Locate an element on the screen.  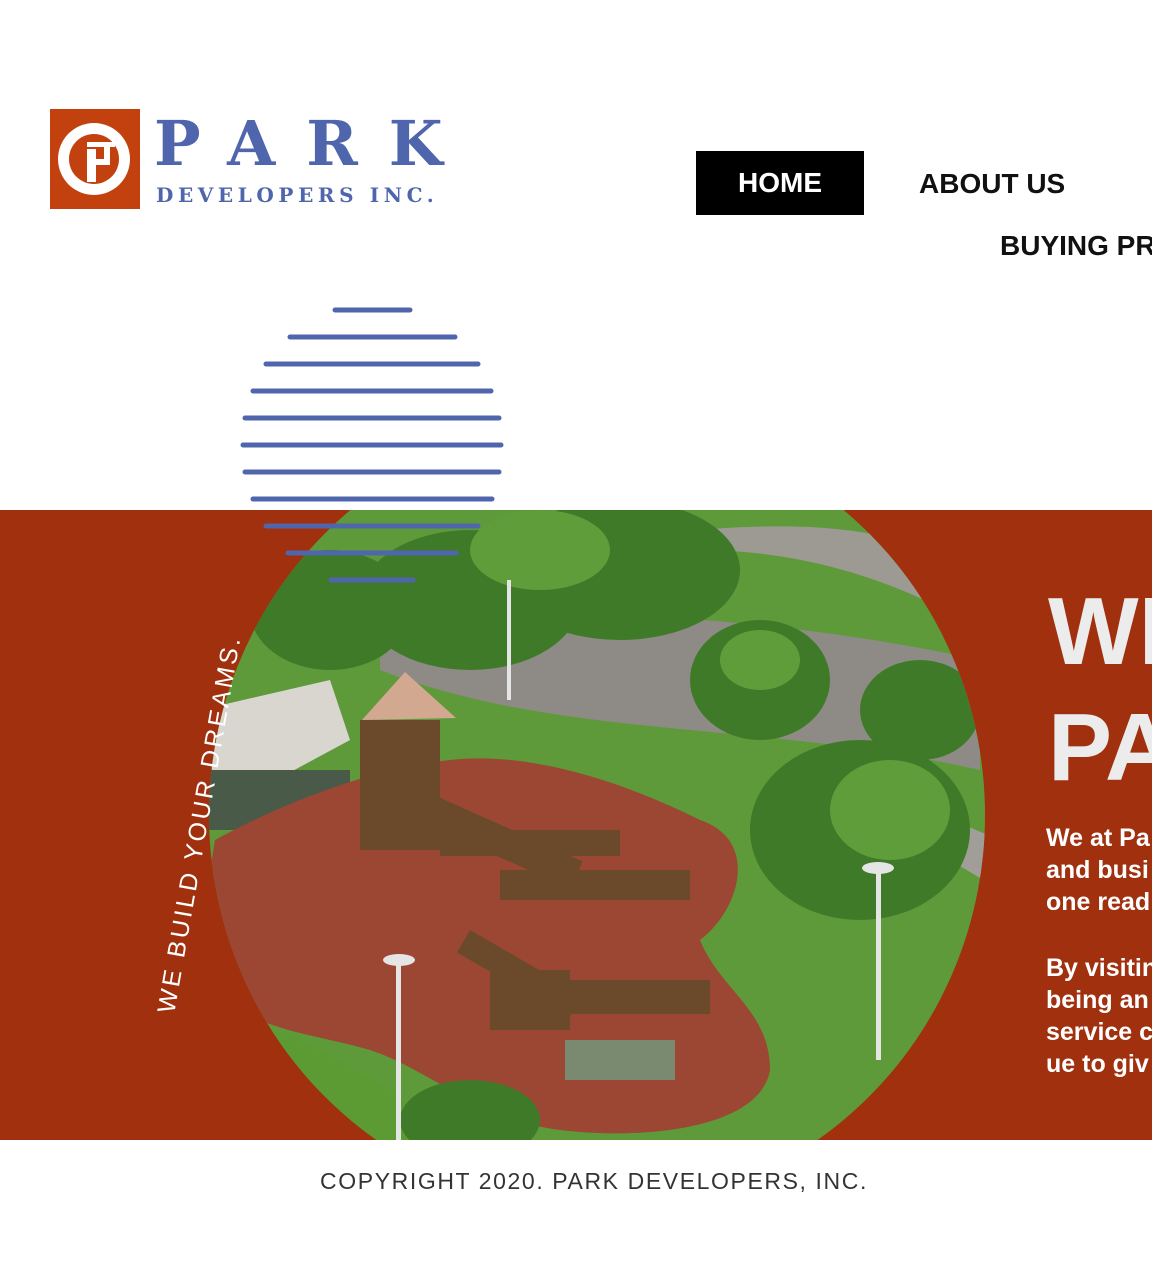
hero-title: WE PA is located at coordinates (1100, 690).